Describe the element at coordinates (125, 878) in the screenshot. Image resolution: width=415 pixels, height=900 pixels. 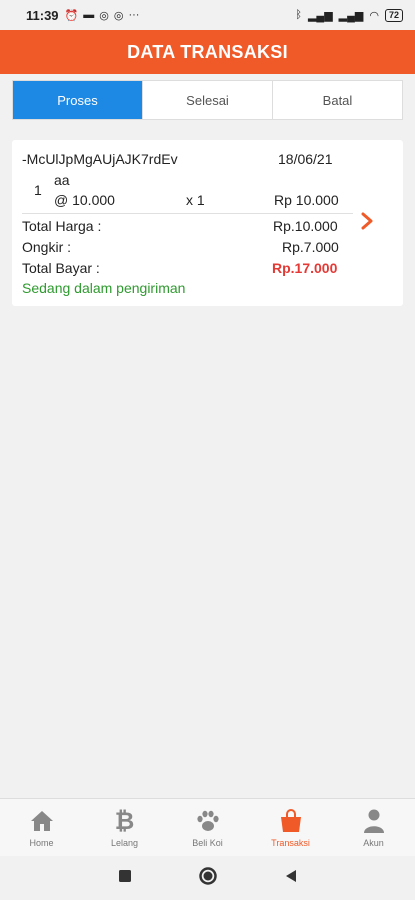
I see `recents-button` at that location.